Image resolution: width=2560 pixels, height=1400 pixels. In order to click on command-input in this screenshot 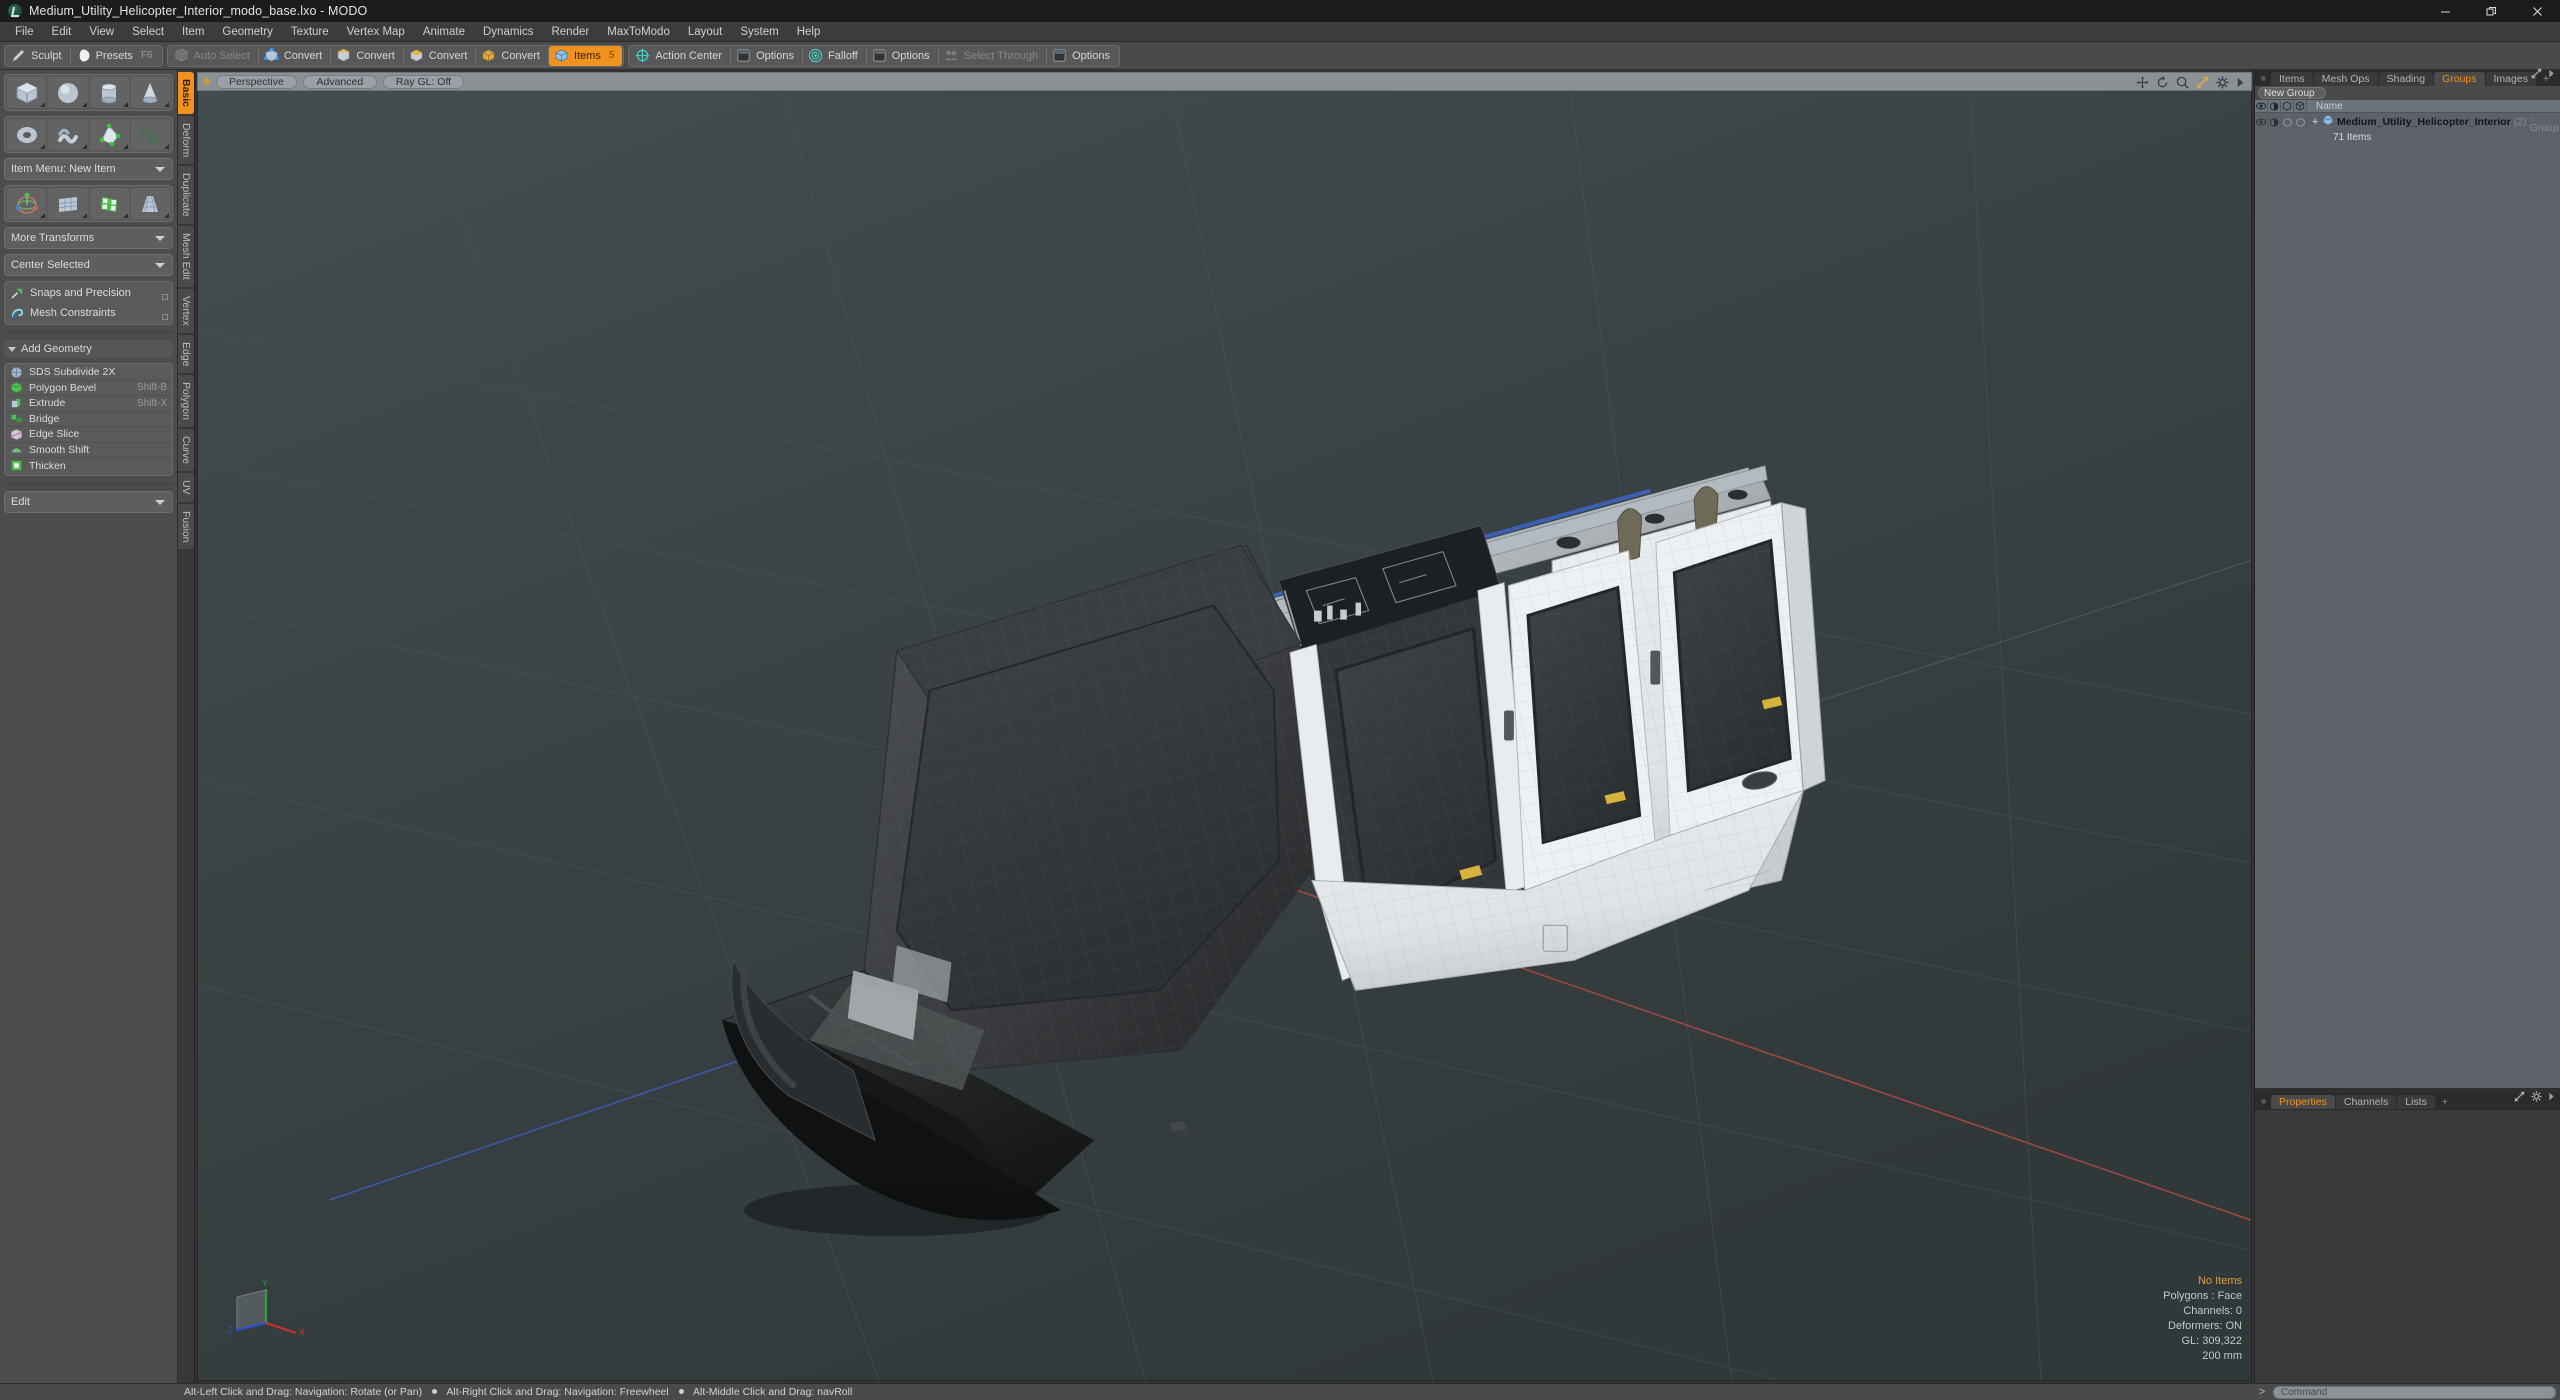, I will do `click(2414, 1392)`.